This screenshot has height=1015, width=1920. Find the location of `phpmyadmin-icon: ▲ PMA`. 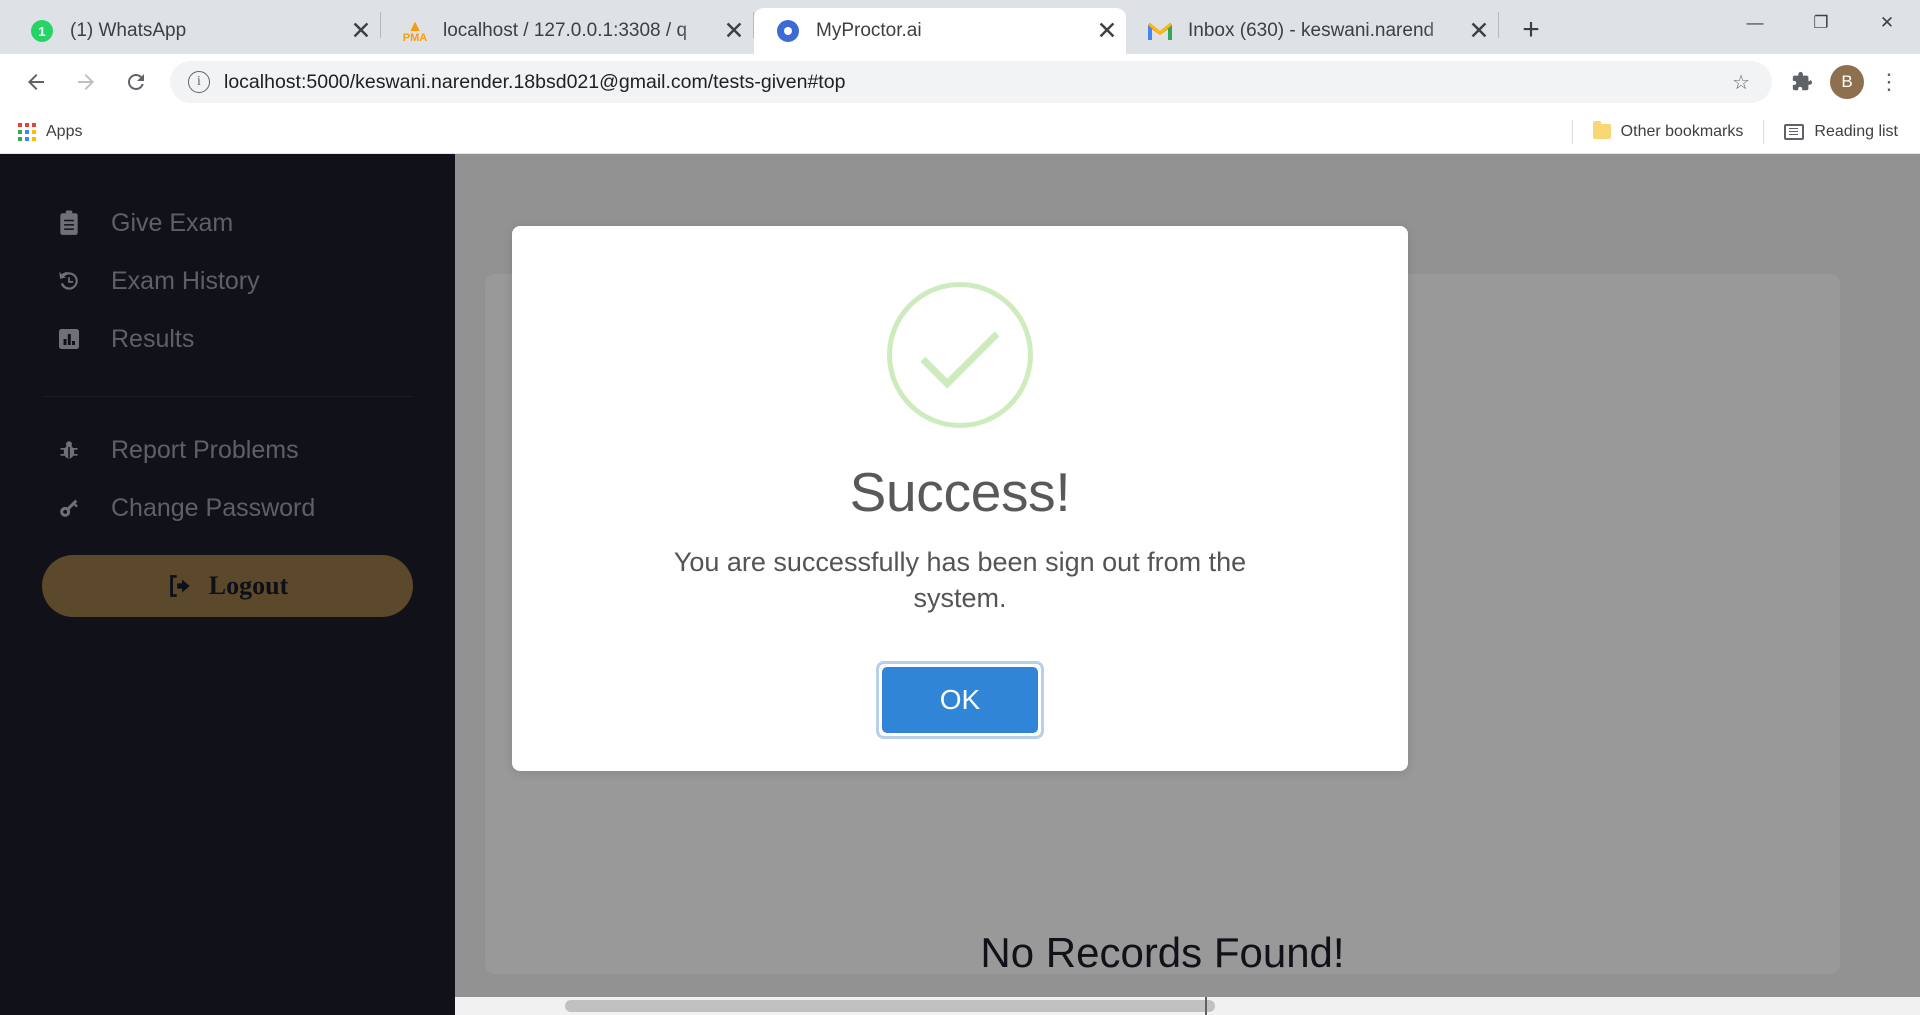

phpmyadmin-icon: ▲ PMA is located at coordinates (415, 30).